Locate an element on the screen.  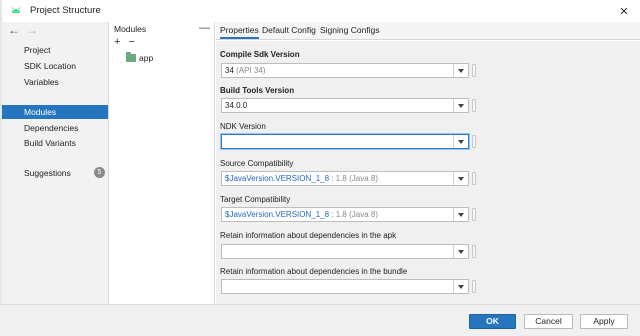
retain-bundle-extra-button is located at coordinates (474, 286).